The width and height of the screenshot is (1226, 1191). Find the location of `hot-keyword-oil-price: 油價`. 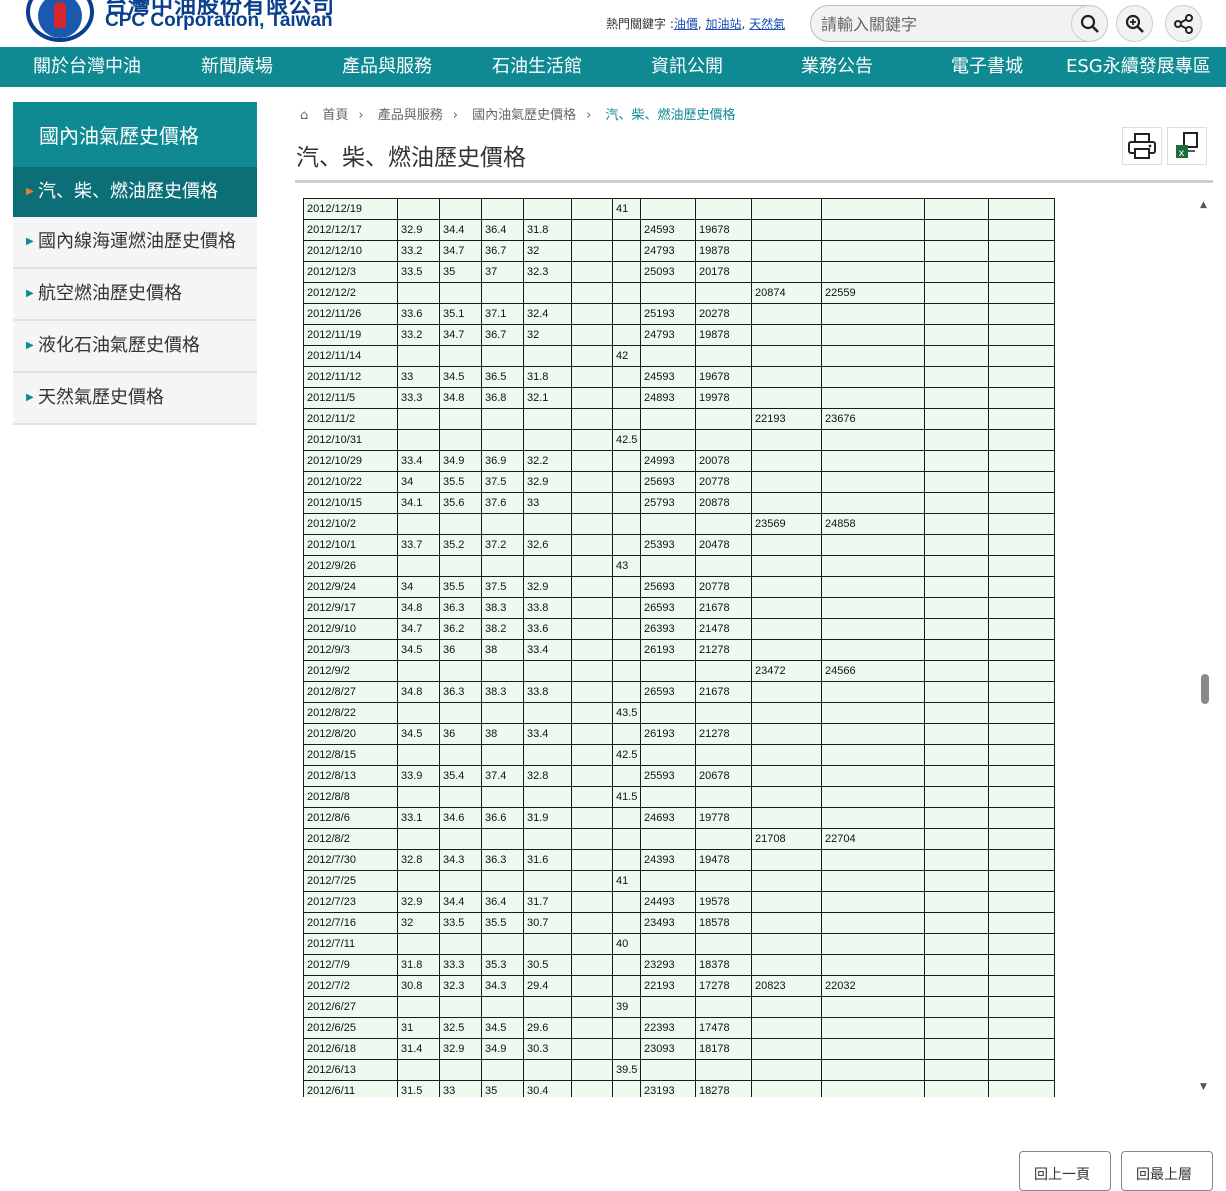

hot-keyword-oil-price: 油價 is located at coordinates (686, 24).